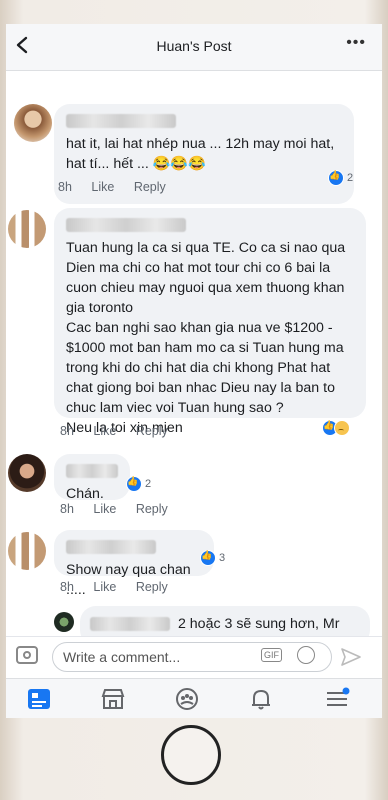  I want to click on comment-input: Write a comment... GIF, so click(192, 657).